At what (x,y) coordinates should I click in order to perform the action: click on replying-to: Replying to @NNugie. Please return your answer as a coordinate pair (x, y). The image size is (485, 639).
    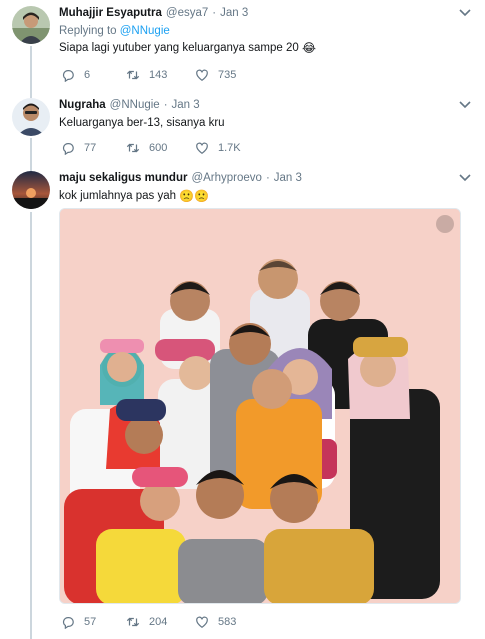
    Looking at the image, I should click on (267, 31).